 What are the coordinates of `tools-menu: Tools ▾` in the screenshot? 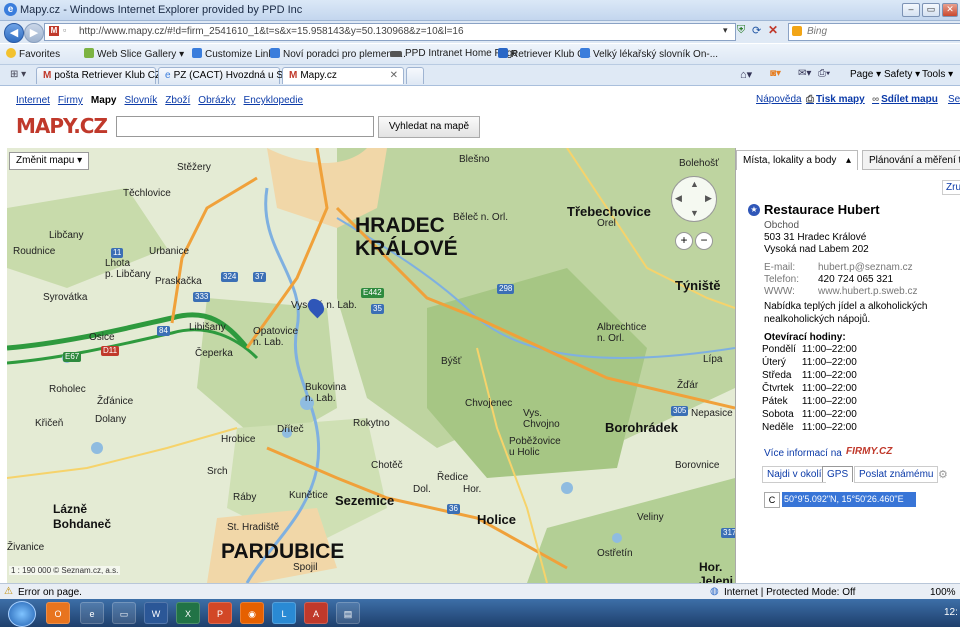 It's located at (937, 74).